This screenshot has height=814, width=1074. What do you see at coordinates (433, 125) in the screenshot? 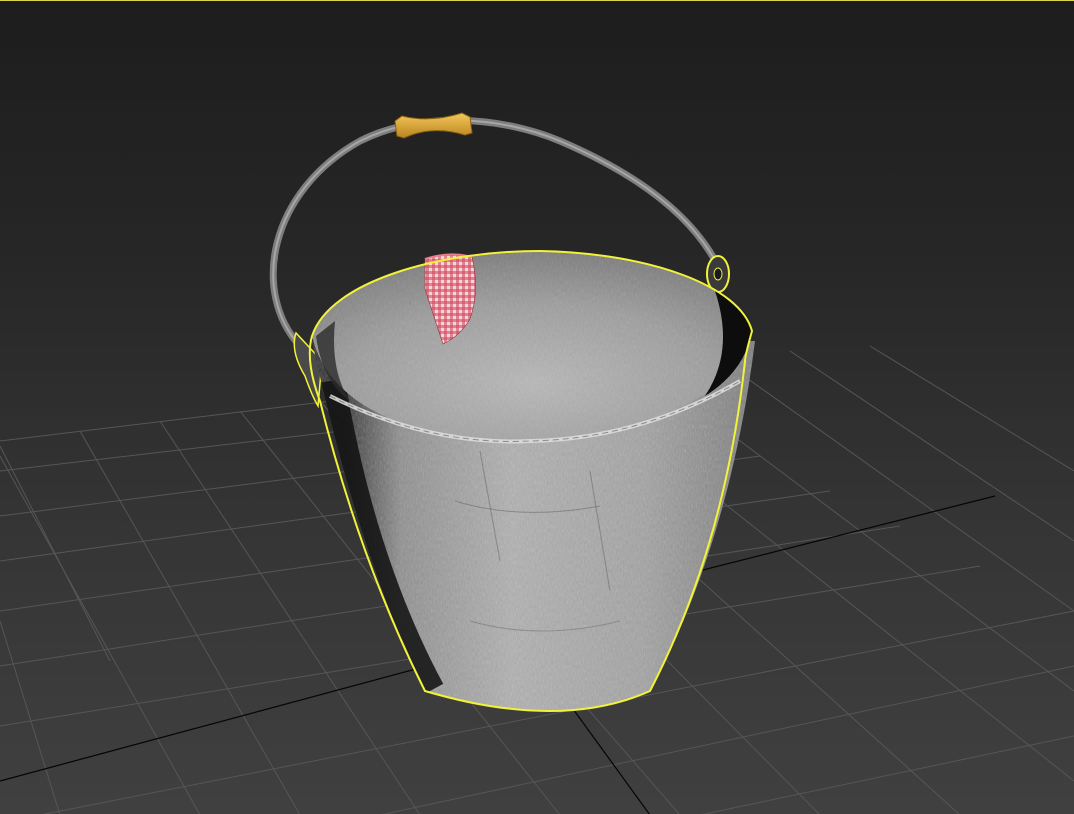
I see `handle-grip` at bounding box center [433, 125].